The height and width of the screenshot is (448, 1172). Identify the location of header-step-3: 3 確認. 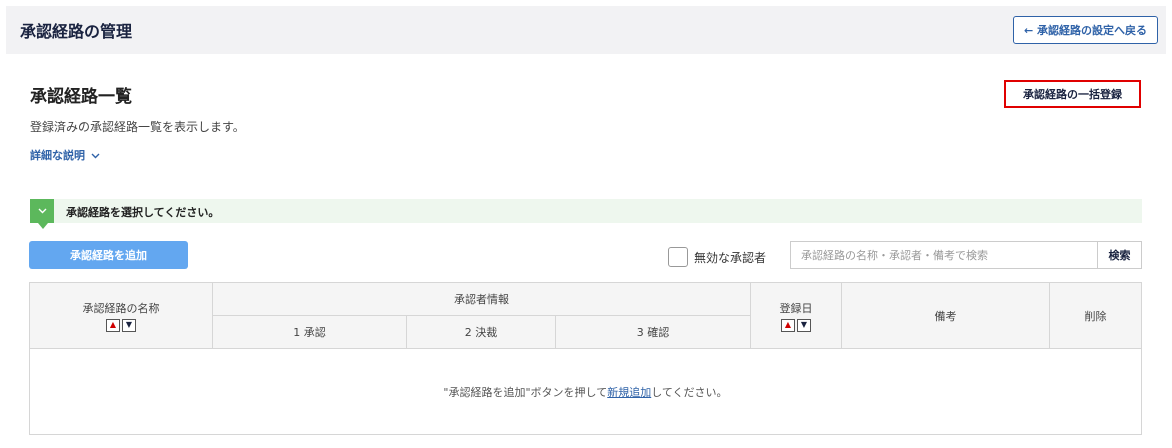
(653, 332).